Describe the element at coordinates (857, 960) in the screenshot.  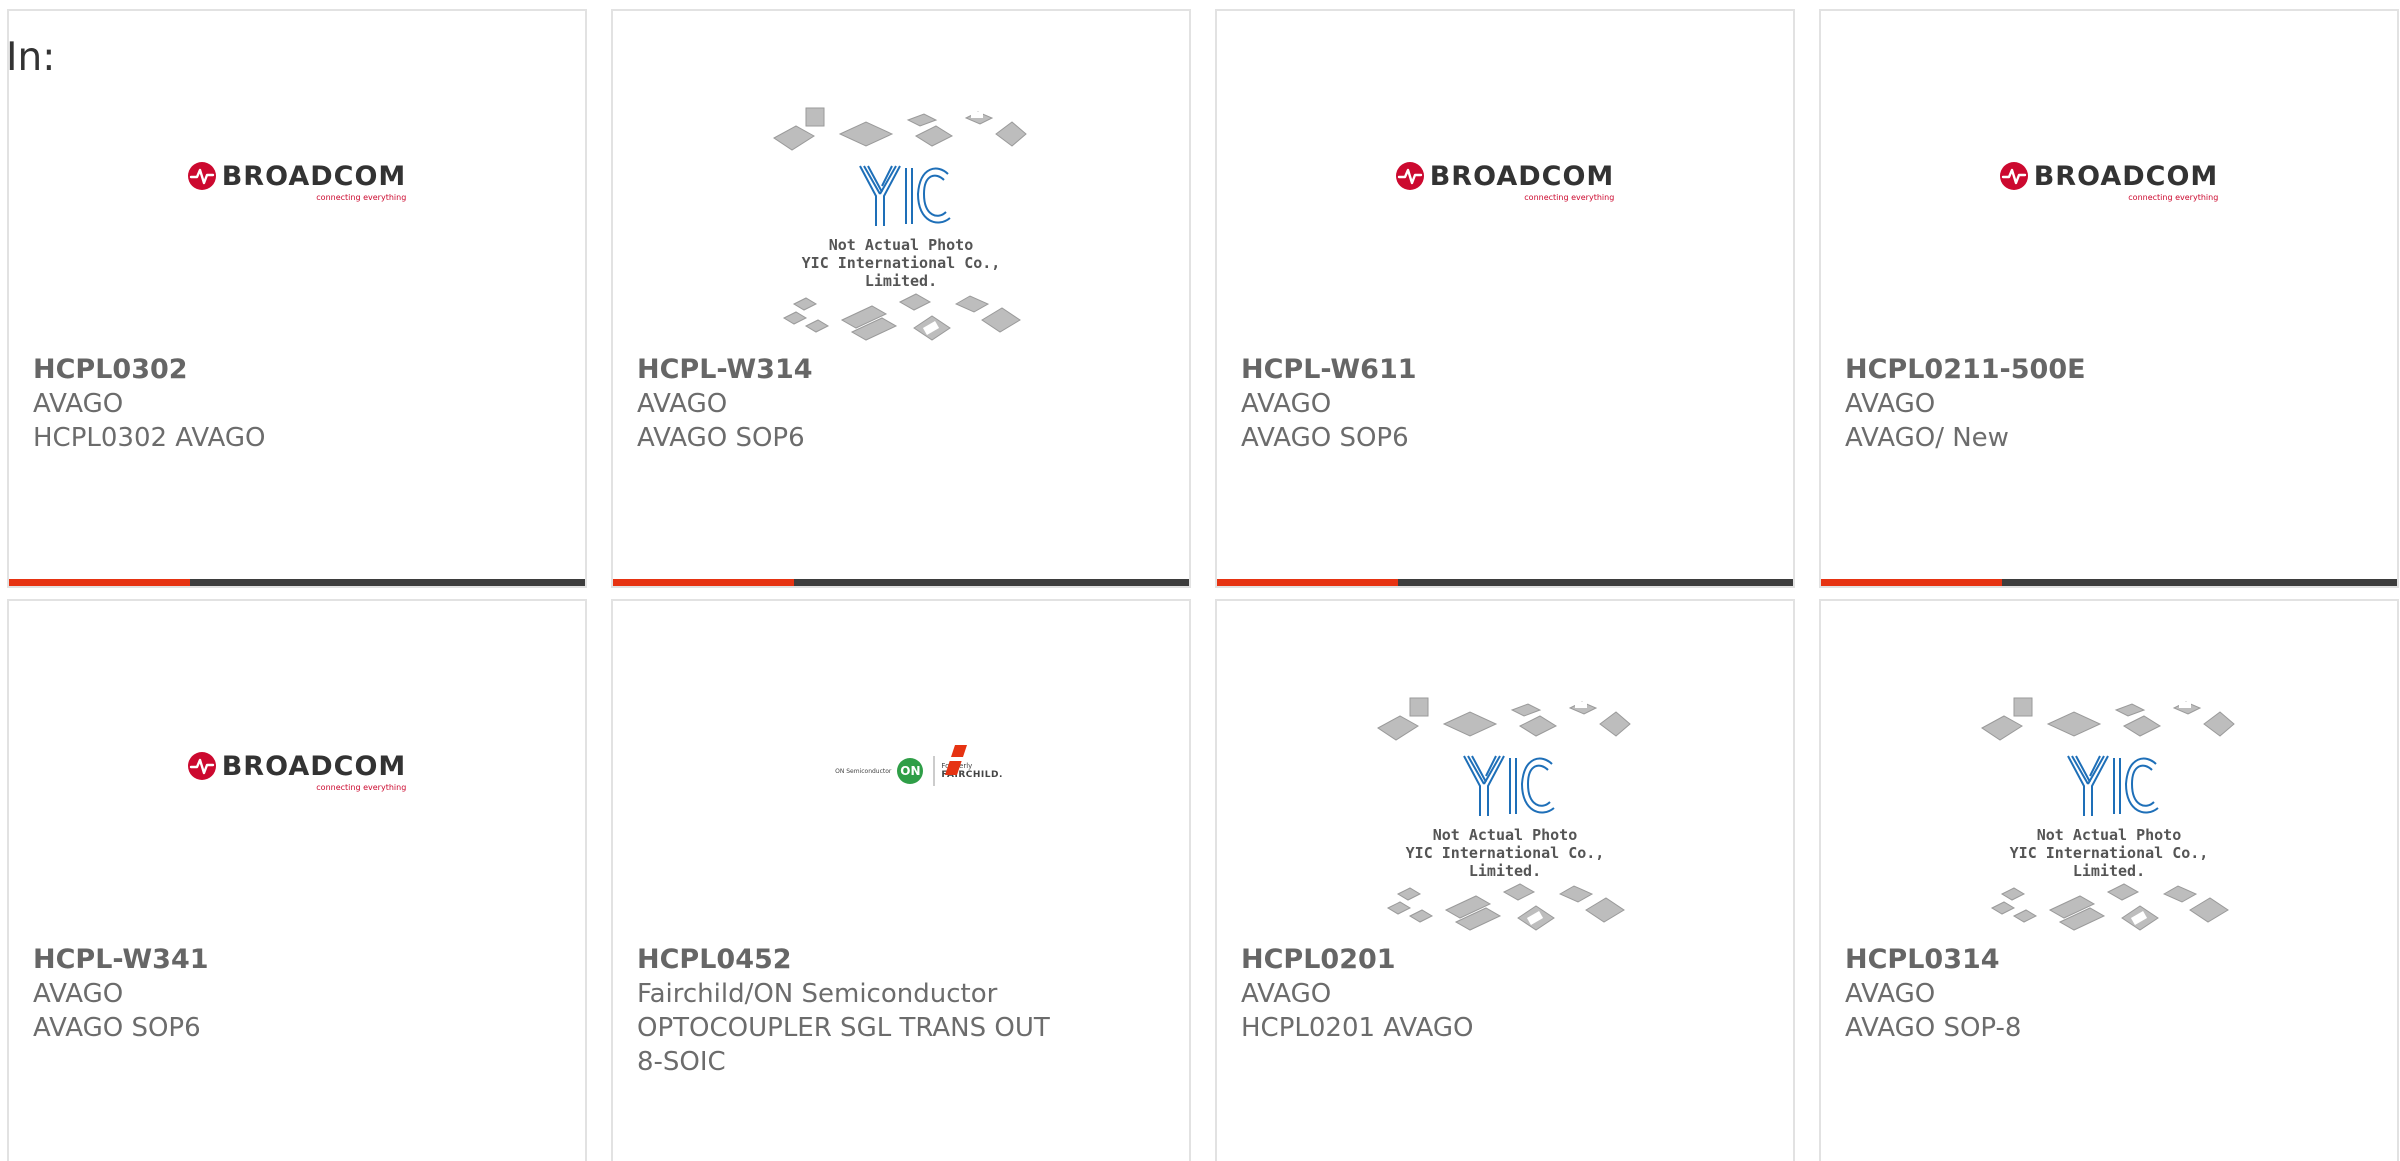
I see `part-number-link: HCPL0452` at that location.